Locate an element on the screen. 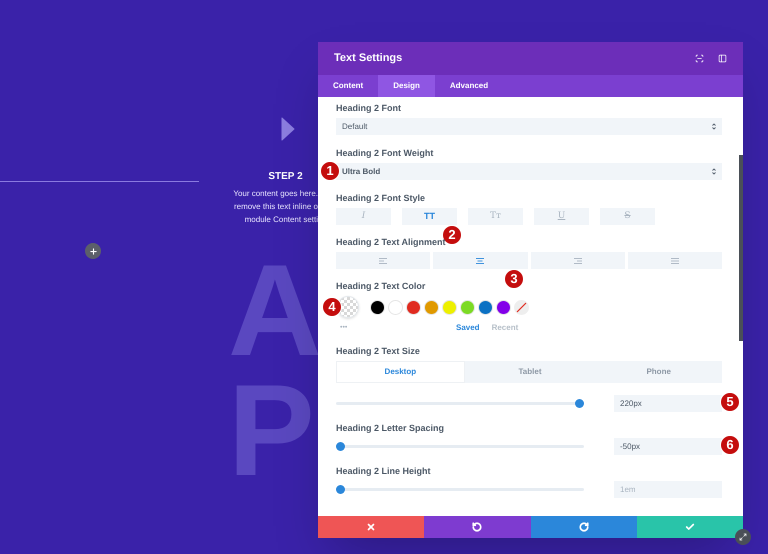  plus-icon is located at coordinates (93, 251).